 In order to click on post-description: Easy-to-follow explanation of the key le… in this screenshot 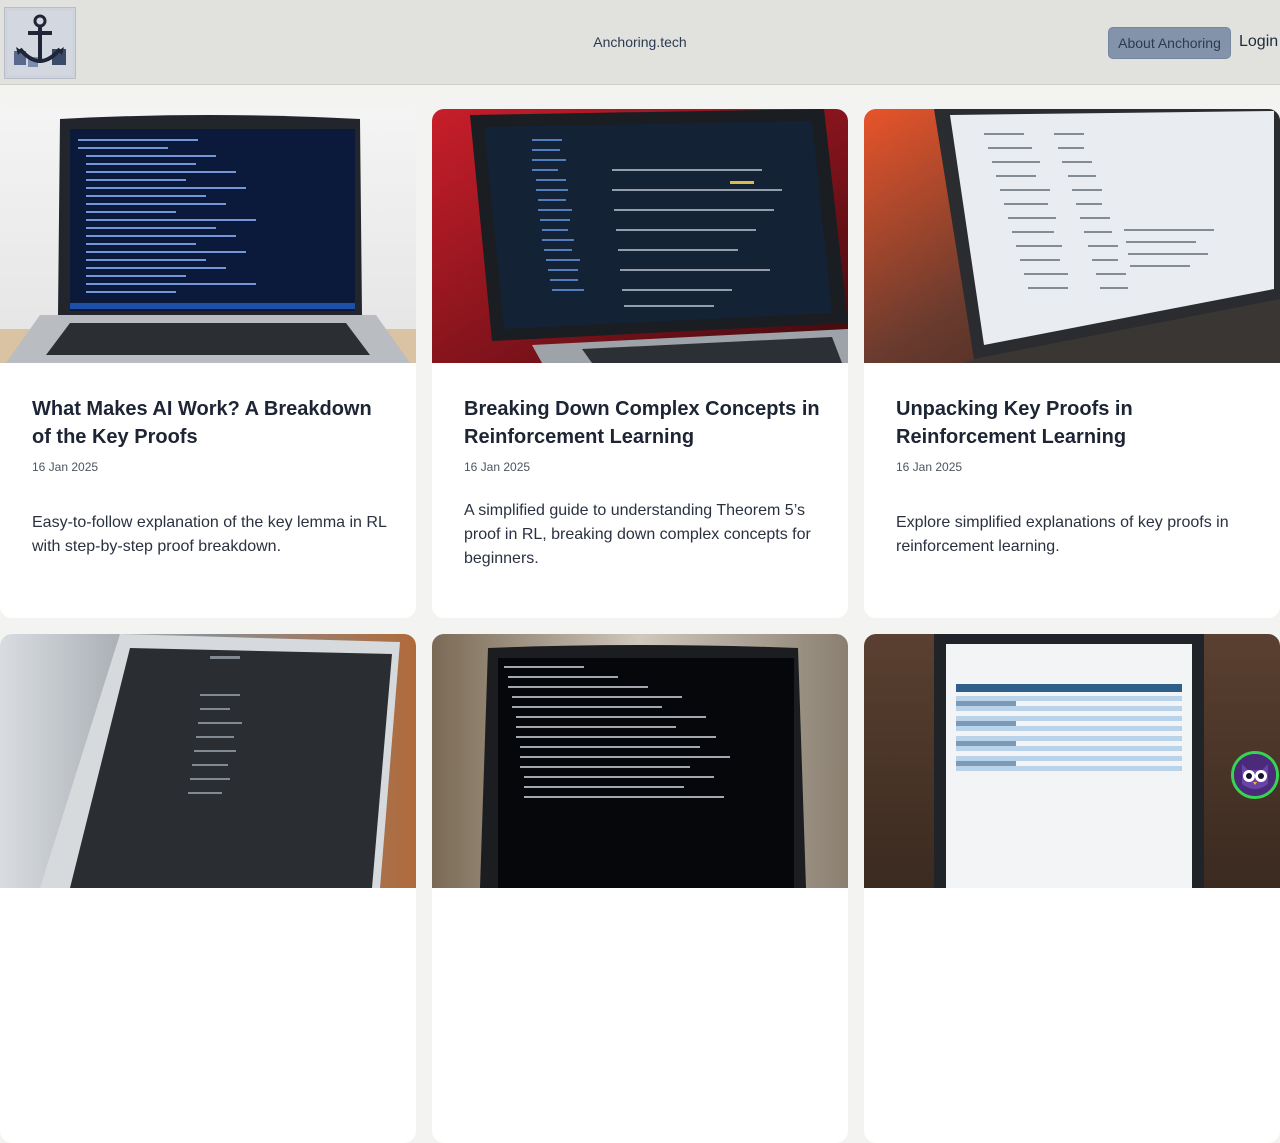, I will do `click(209, 534)`.